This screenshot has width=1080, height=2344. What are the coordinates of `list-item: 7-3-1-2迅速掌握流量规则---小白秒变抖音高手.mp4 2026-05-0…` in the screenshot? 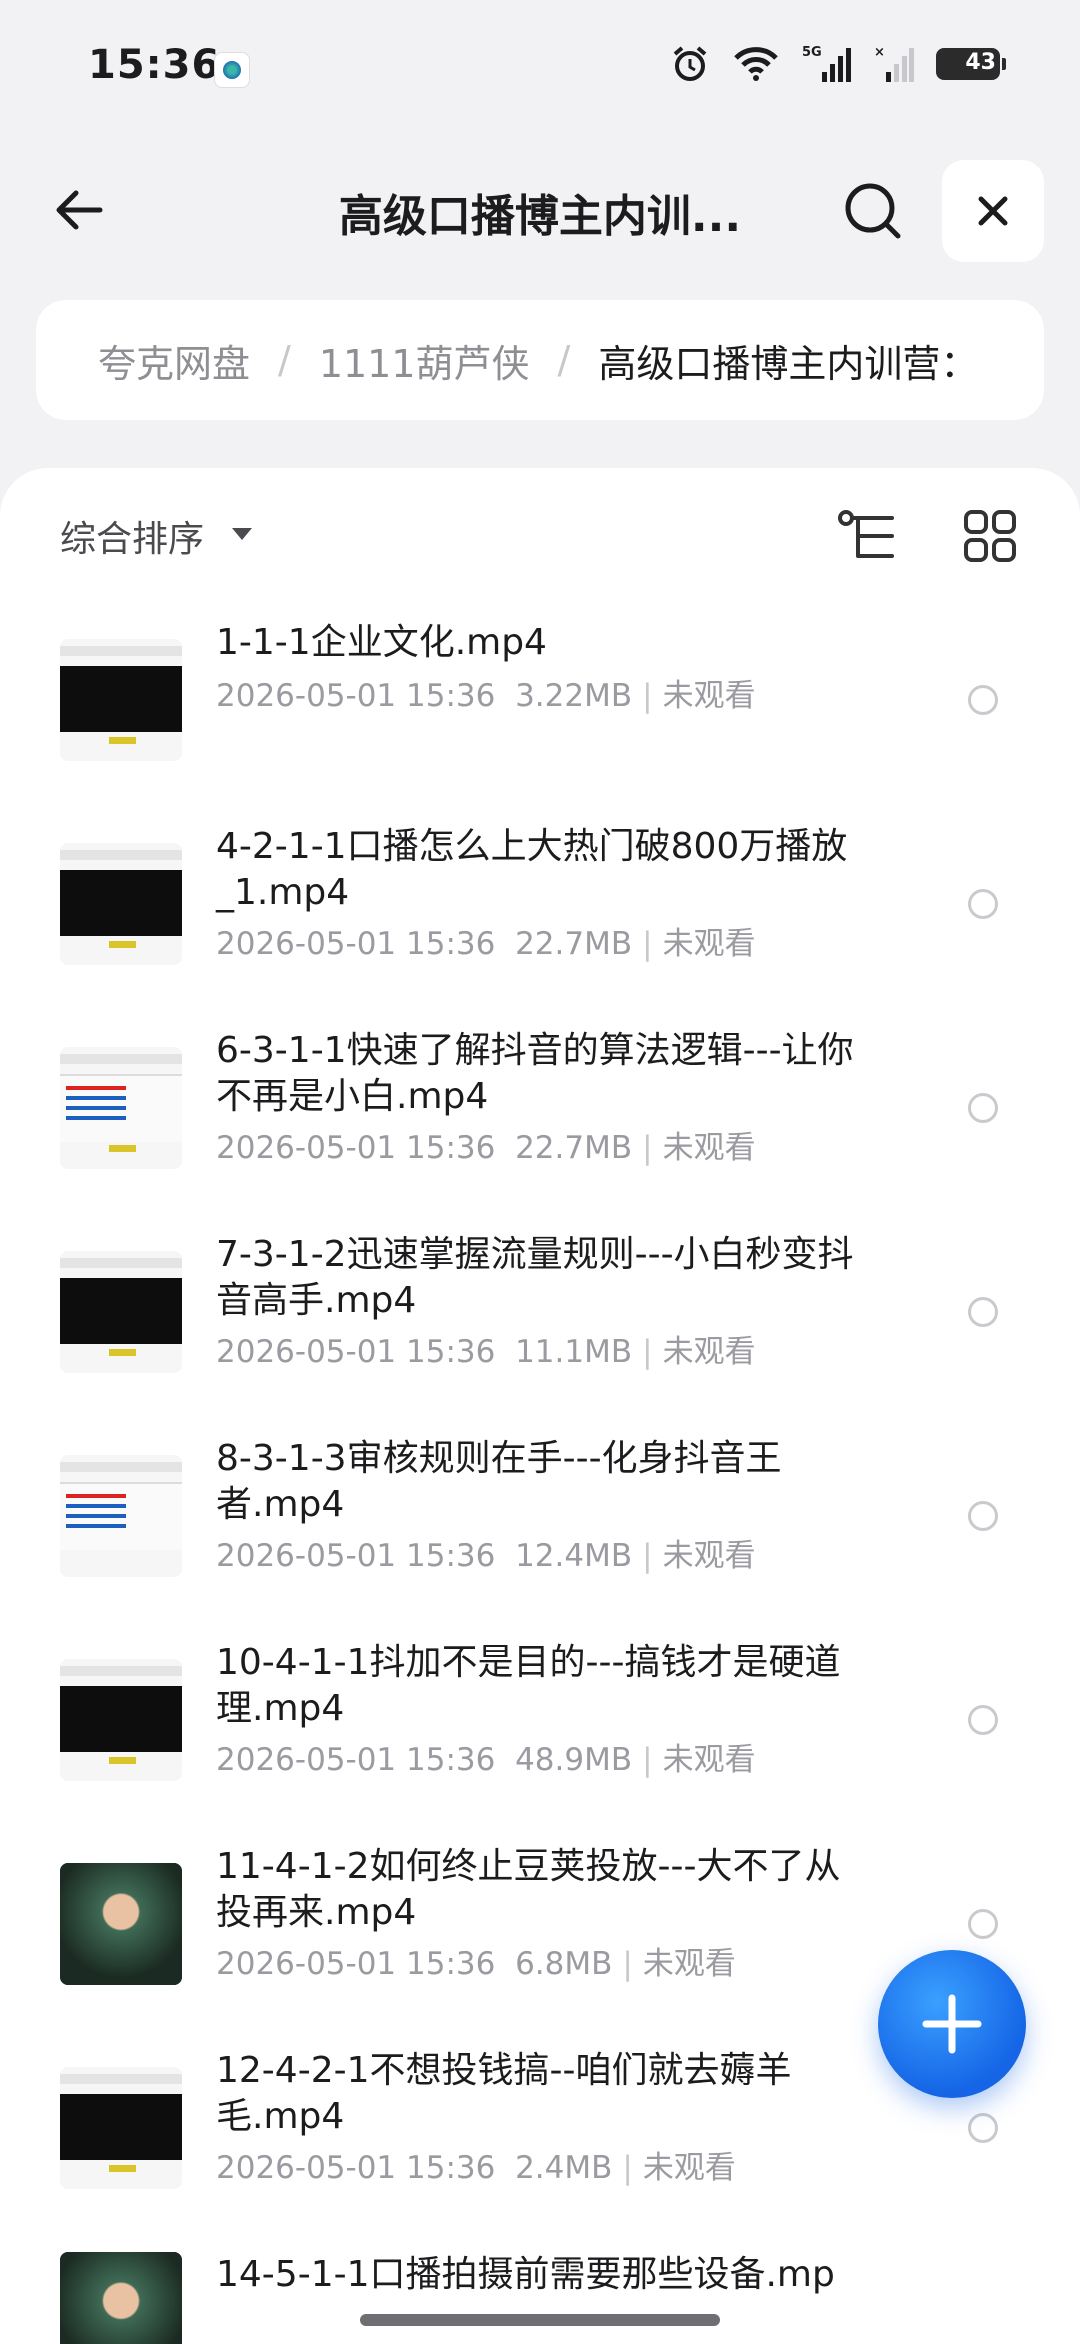 It's located at (540, 1312).